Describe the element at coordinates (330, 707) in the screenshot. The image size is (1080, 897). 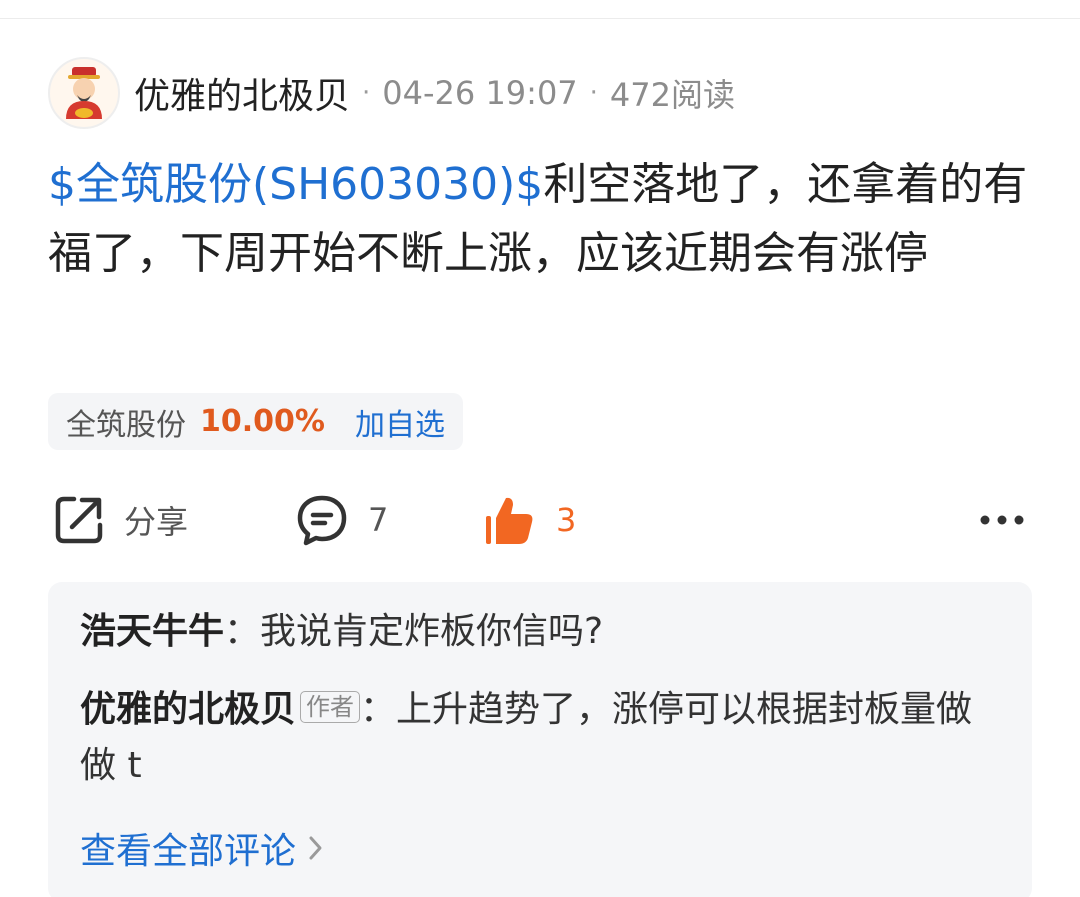
I see `author-badge: 作者` at that location.